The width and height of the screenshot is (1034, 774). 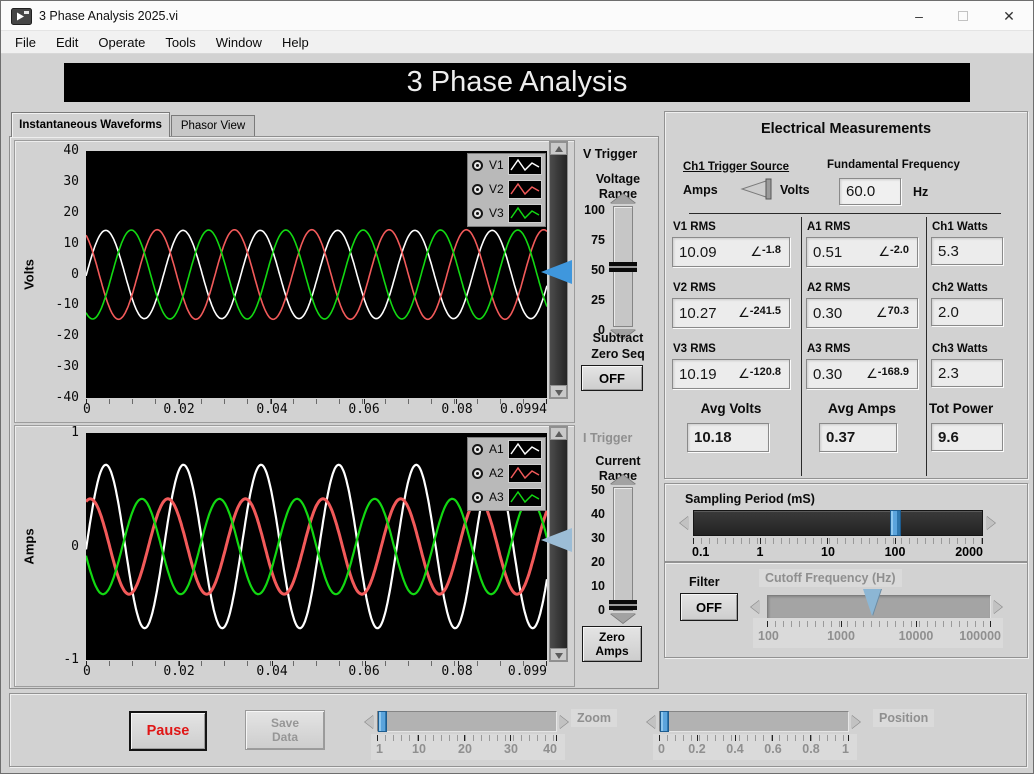 I want to click on range-tick: 100, so click(x=594, y=210).